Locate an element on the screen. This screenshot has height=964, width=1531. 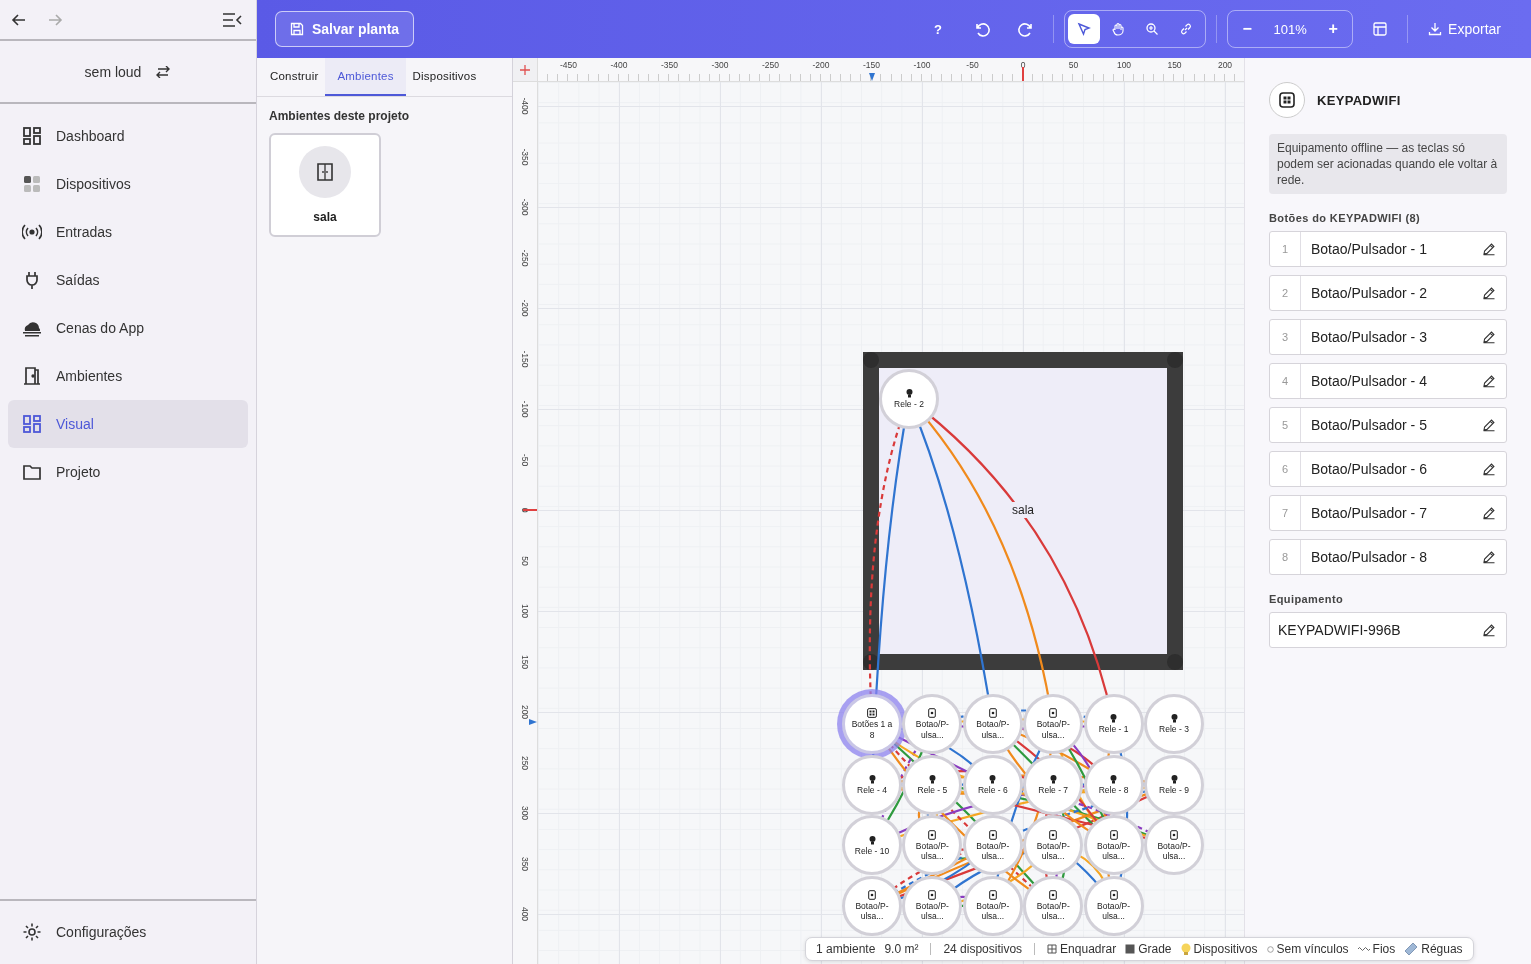
project-icon is located at coordinates (32, 472).